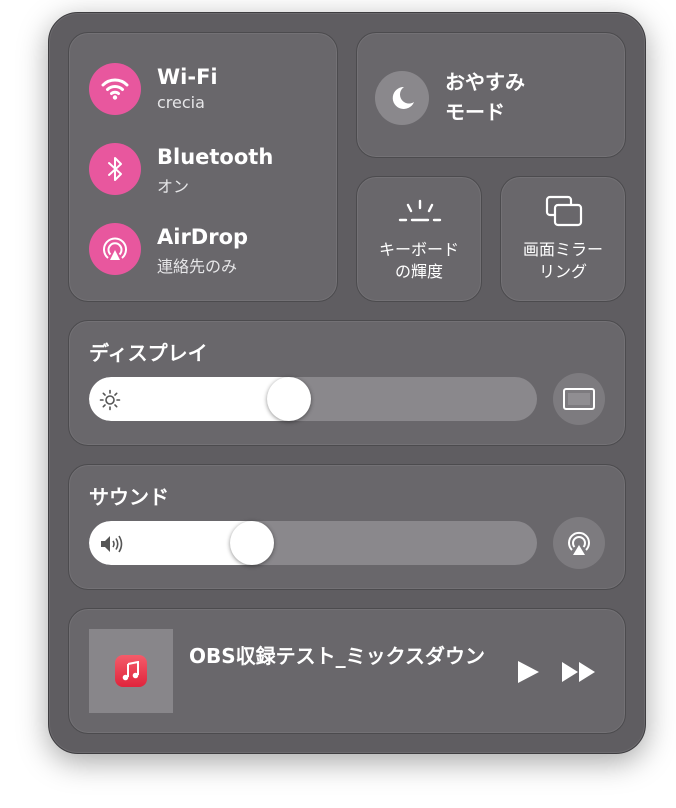 This screenshot has width=676, height=808. I want to click on airplay-audio-button, so click(579, 543).